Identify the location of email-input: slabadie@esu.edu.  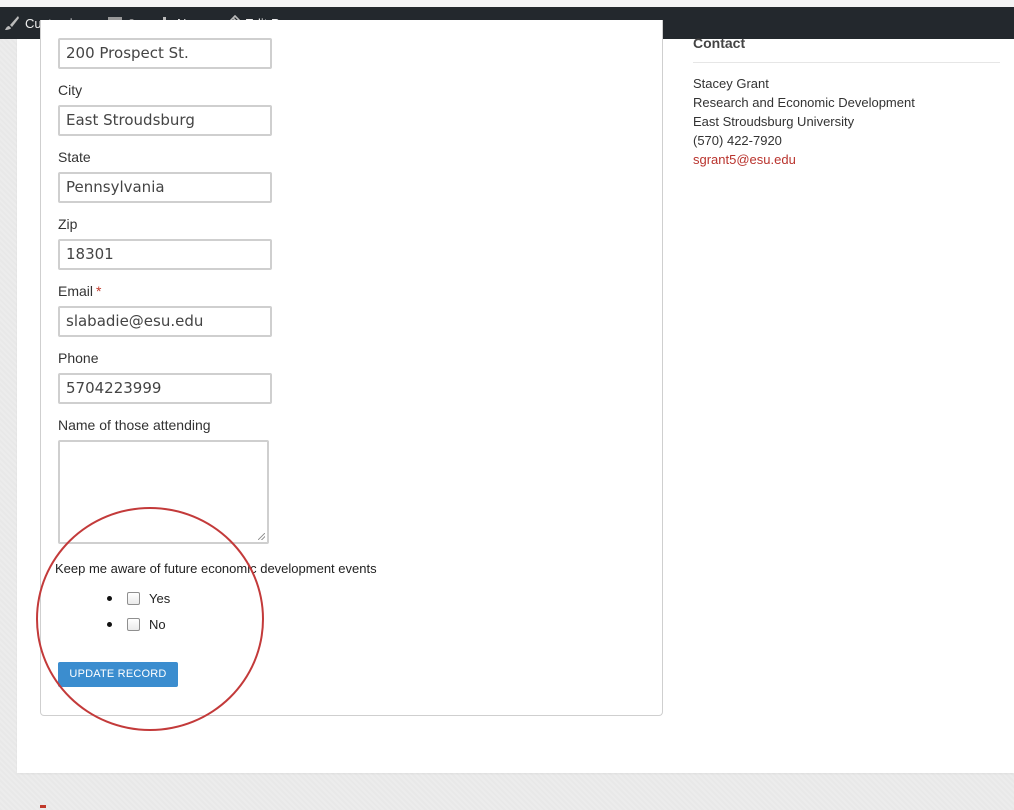
(165, 321).